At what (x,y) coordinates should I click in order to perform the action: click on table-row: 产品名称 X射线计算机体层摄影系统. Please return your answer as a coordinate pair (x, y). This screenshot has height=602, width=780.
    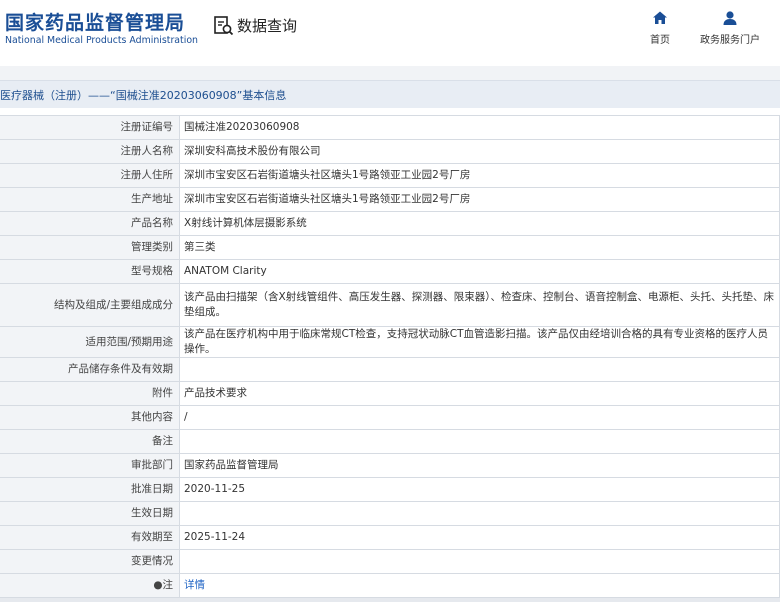
    Looking at the image, I should click on (390, 223).